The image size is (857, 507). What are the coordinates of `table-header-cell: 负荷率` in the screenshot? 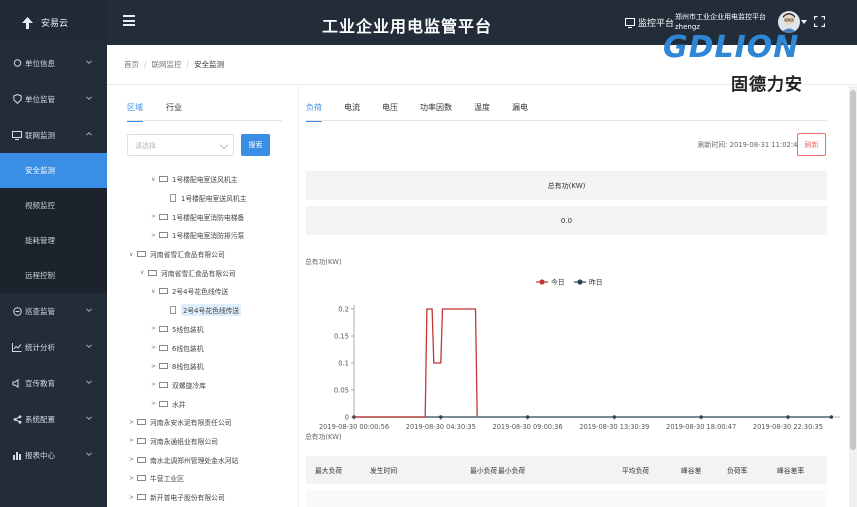 It's located at (737, 471).